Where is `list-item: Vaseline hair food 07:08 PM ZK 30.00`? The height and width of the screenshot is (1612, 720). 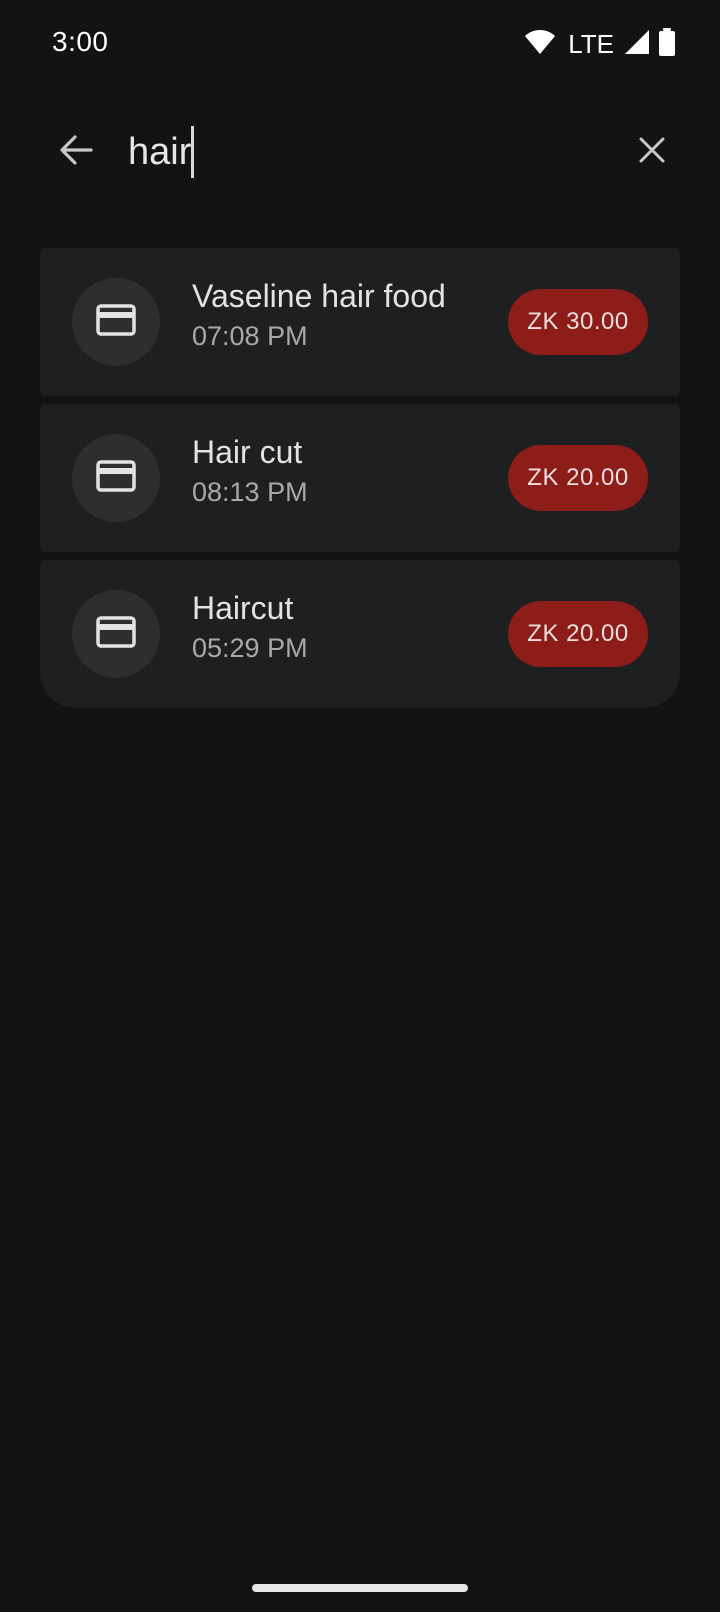
list-item: Vaseline hair food 07:08 PM ZK 30.00 is located at coordinates (360, 322).